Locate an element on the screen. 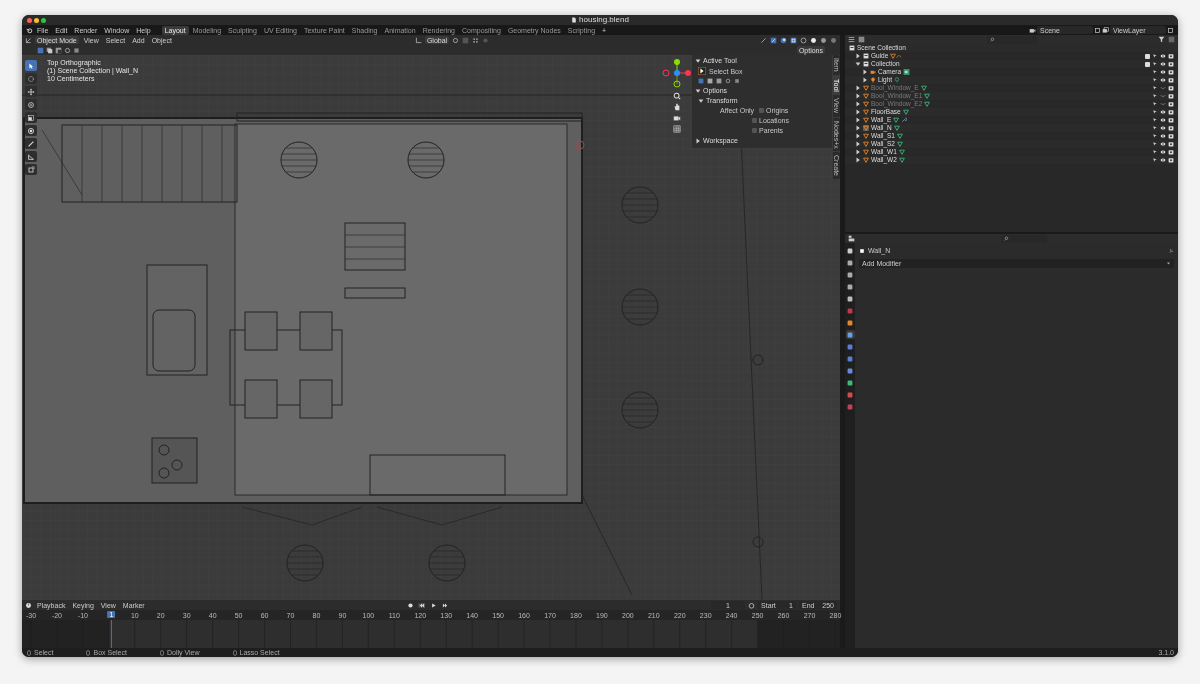 The width and height of the screenshot is (1200, 684). 3d-cursor-tool-button is located at coordinates (31, 78).